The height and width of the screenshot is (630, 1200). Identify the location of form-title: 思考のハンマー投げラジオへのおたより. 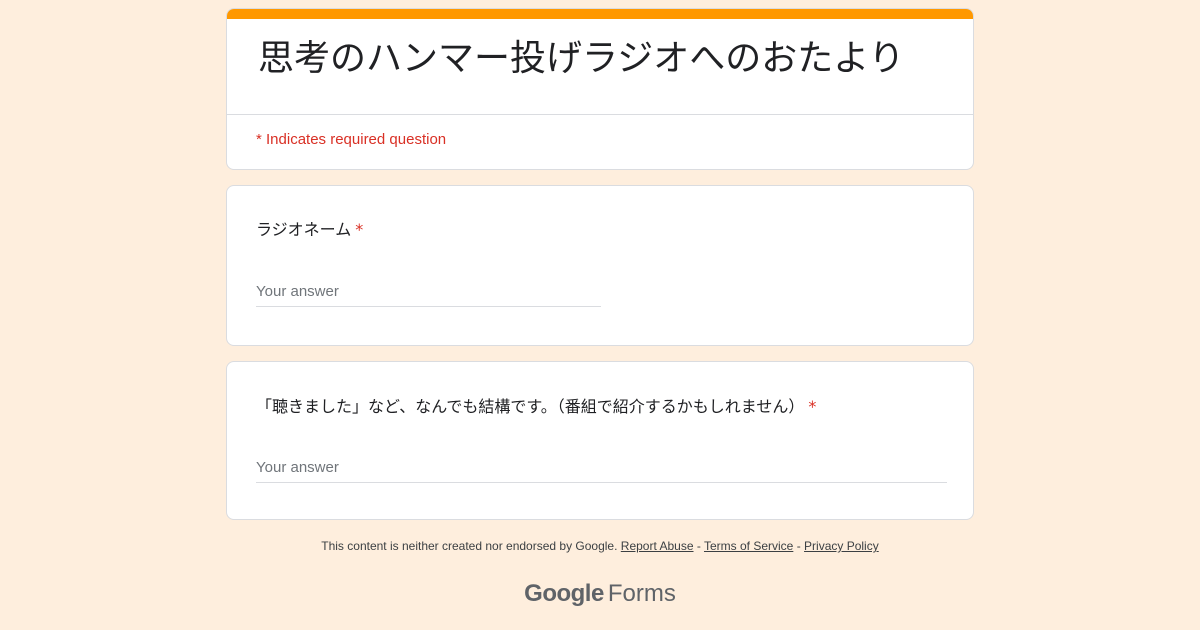
(581, 58).